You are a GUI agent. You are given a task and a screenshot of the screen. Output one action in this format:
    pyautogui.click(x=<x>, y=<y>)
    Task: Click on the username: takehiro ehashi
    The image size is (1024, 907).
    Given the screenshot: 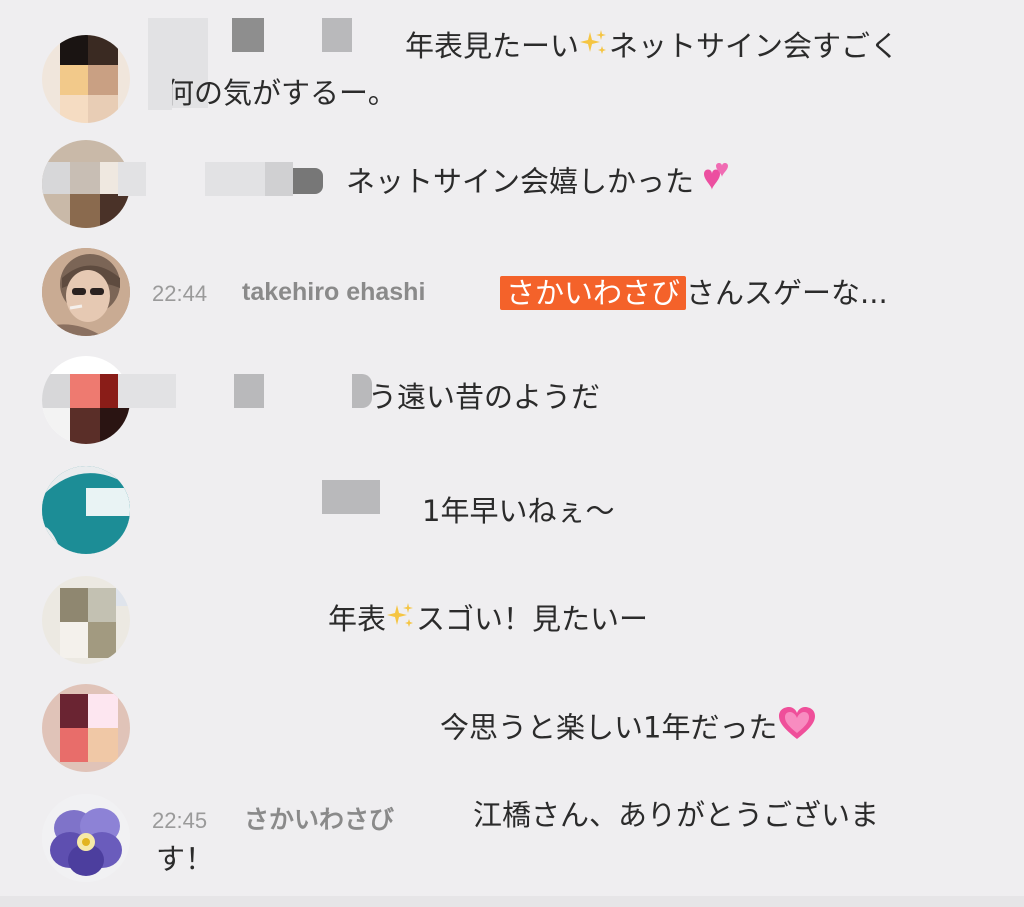 What is the action you would take?
    pyautogui.click(x=333, y=292)
    